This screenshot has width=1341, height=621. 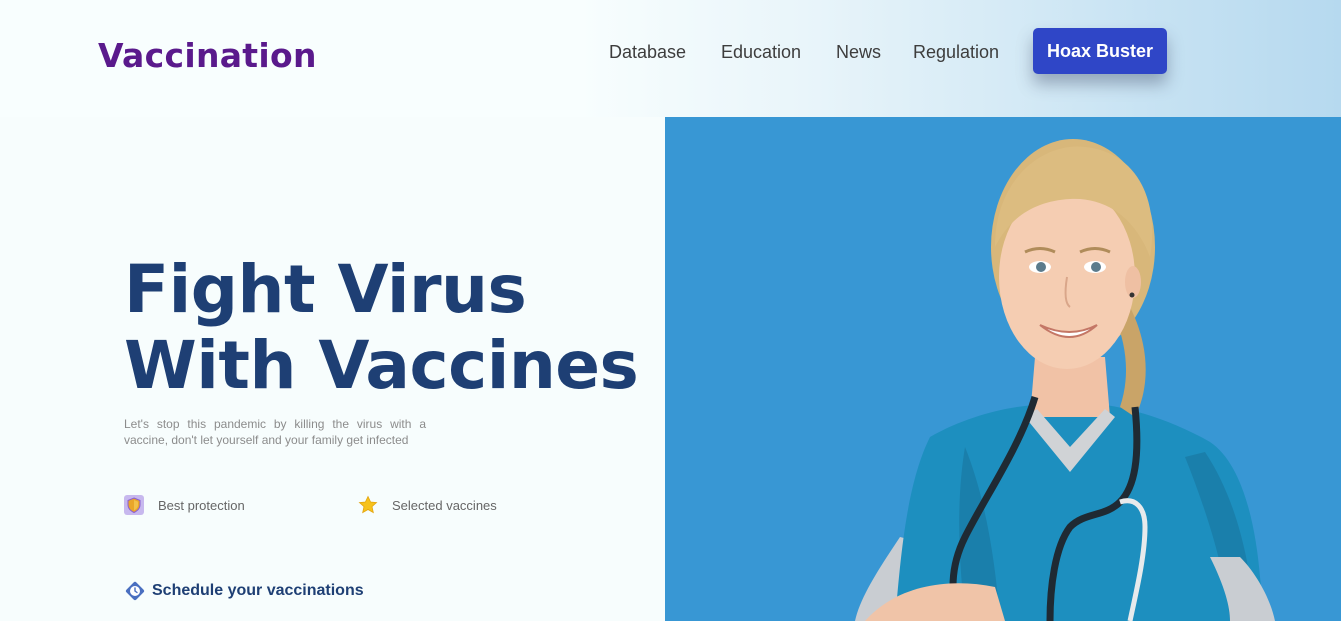 What do you see at coordinates (761, 52) in the screenshot?
I see `nav-item-education: Education` at bounding box center [761, 52].